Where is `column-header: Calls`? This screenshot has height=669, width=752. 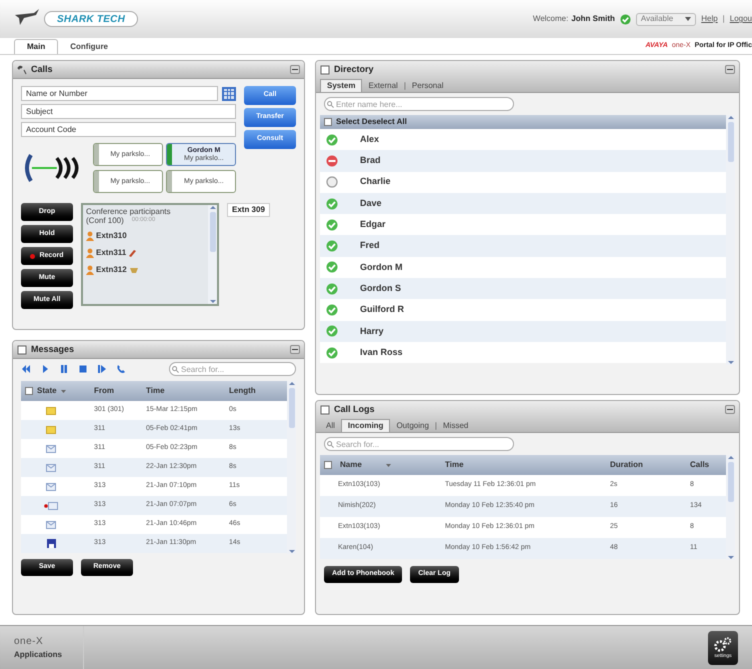 column-header: Calls is located at coordinates (708, 465).